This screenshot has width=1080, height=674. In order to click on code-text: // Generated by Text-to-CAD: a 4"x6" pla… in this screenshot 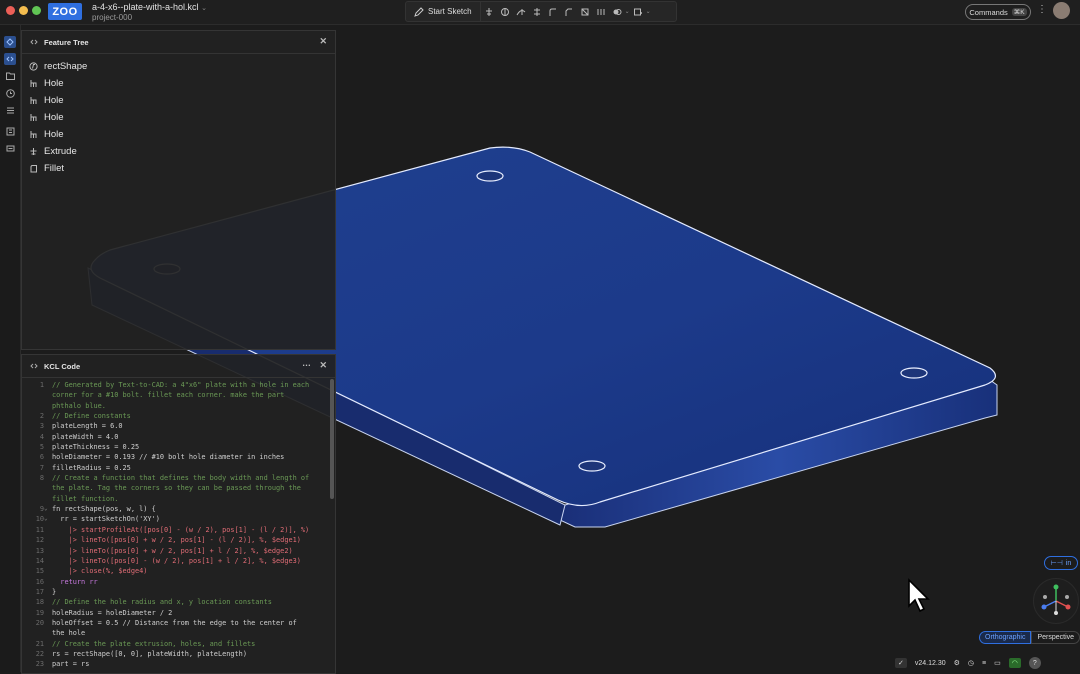, I will do `click(181, 385)`.